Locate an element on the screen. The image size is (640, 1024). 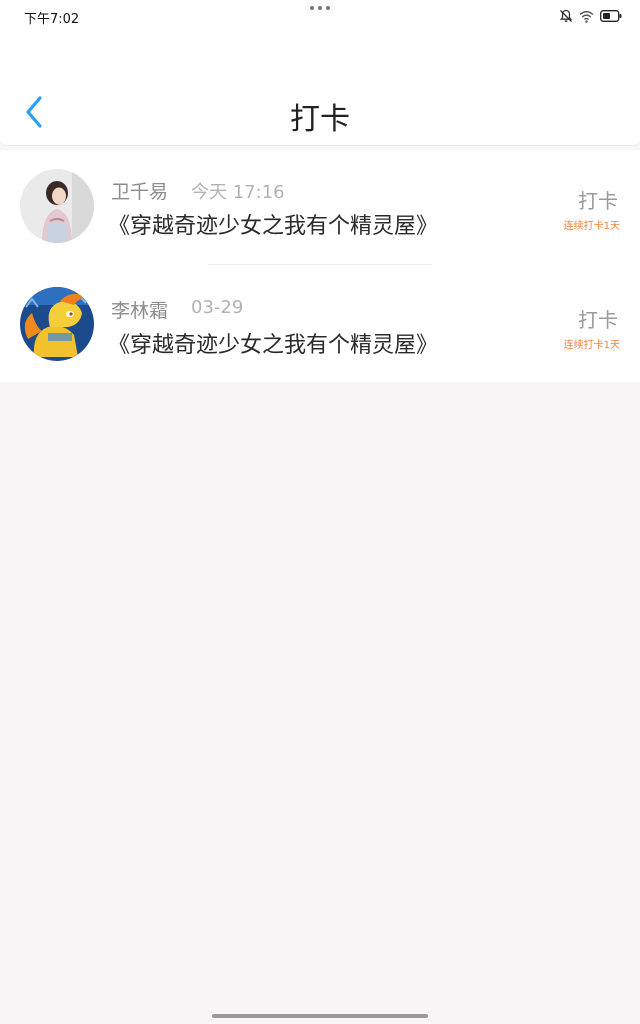
wifi-icon is located at coordinates (586, 16).